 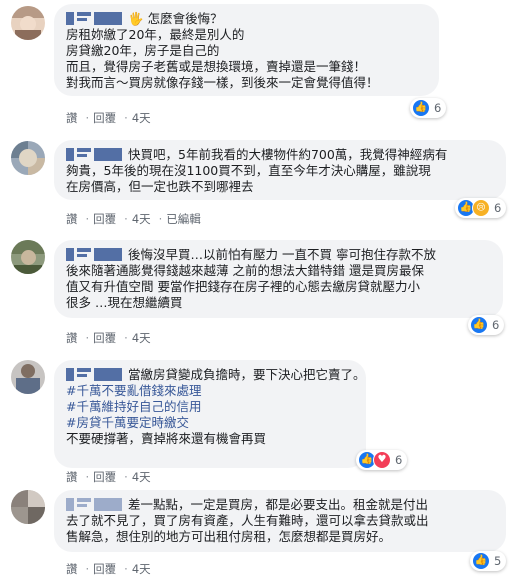 I want to click on comment-text-line: 去了就不見了，買了房有資產，人生有難時，還可以拿去貸款或出, so click(x=247, y=520).